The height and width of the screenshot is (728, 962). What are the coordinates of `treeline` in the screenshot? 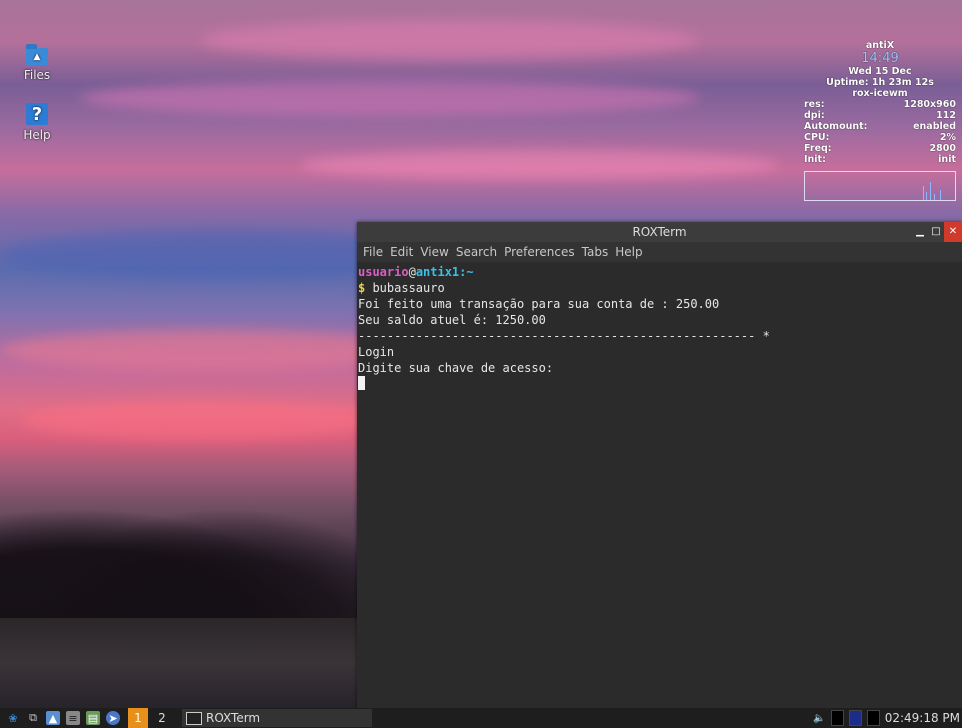 It's located at (190, 558).